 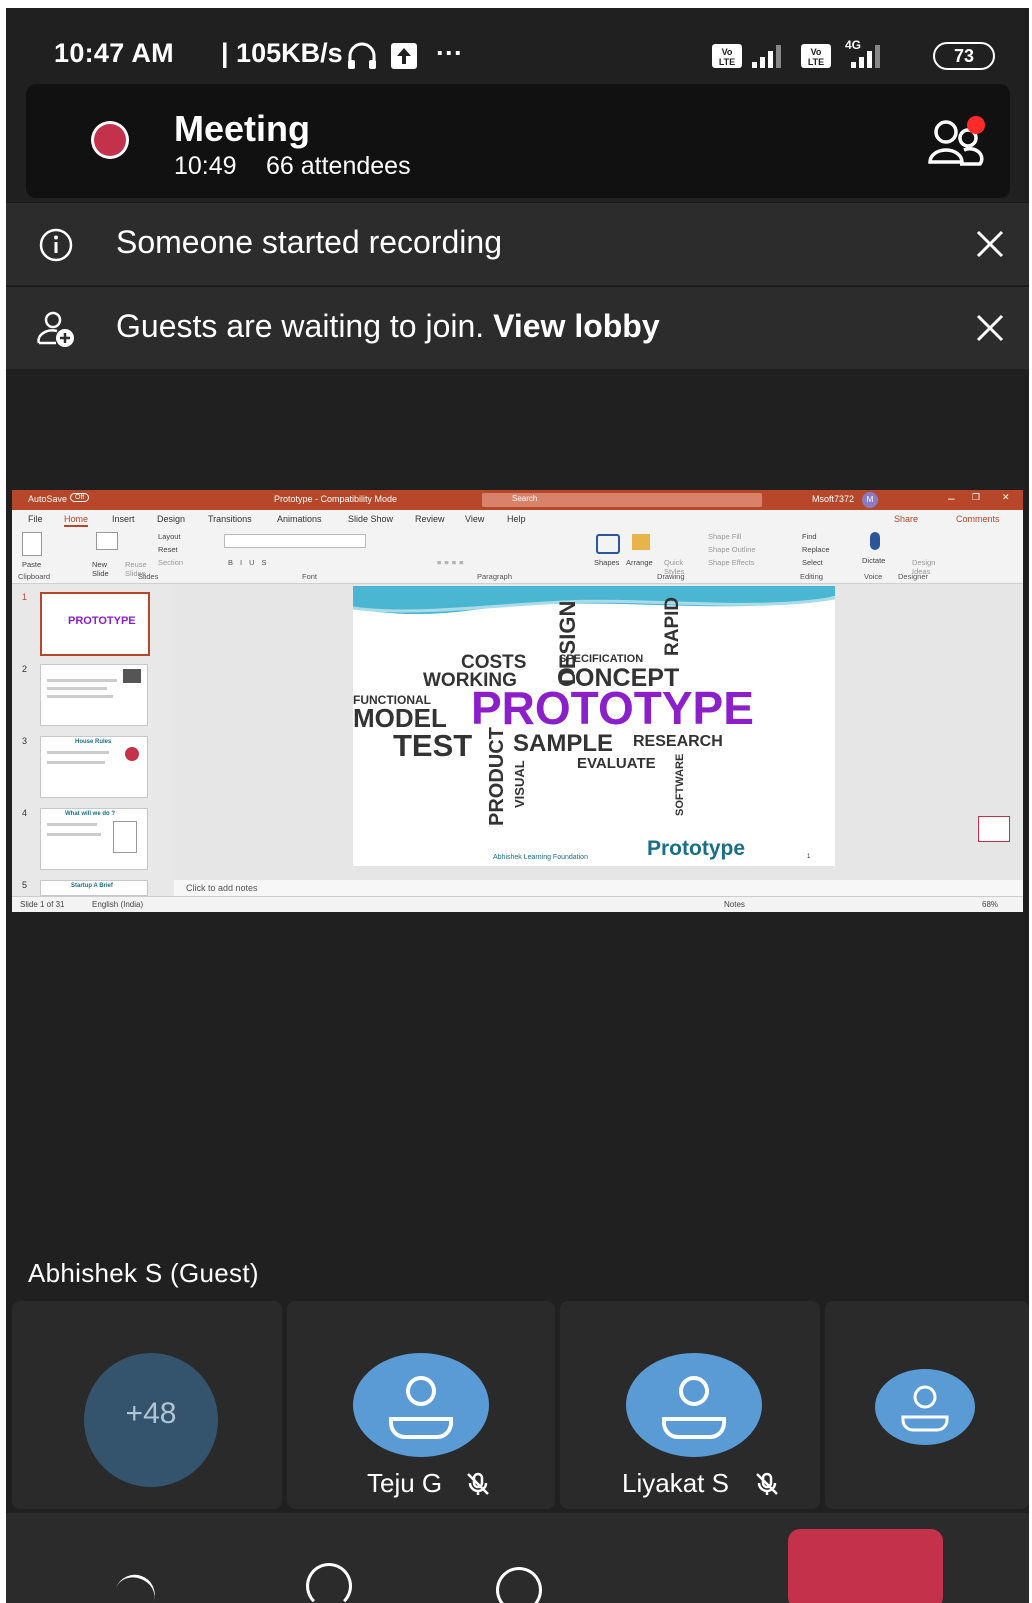 I want to click on shape-fill-label: Shape Fill, so click(x=725, y=536).